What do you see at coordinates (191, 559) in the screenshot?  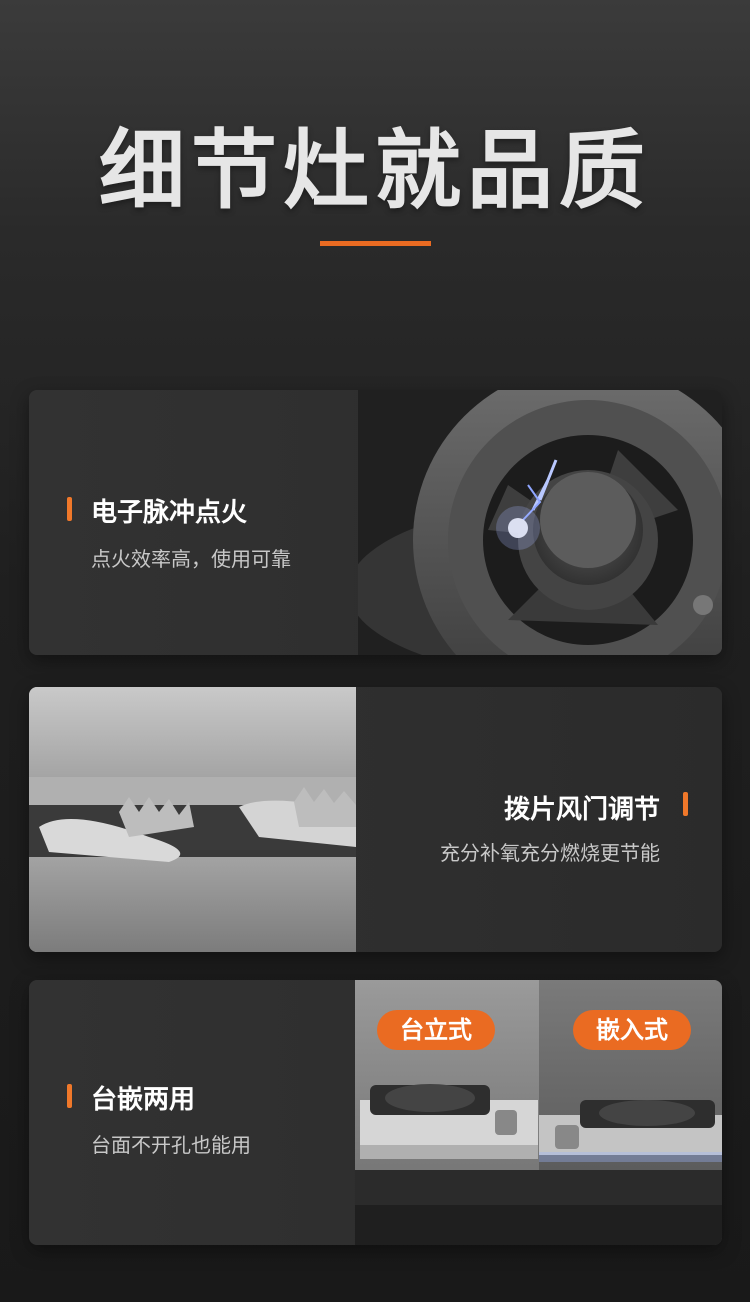 I see `feature-subtitle: 点火效率高，使用可靠` at bounding box center [191, 559].